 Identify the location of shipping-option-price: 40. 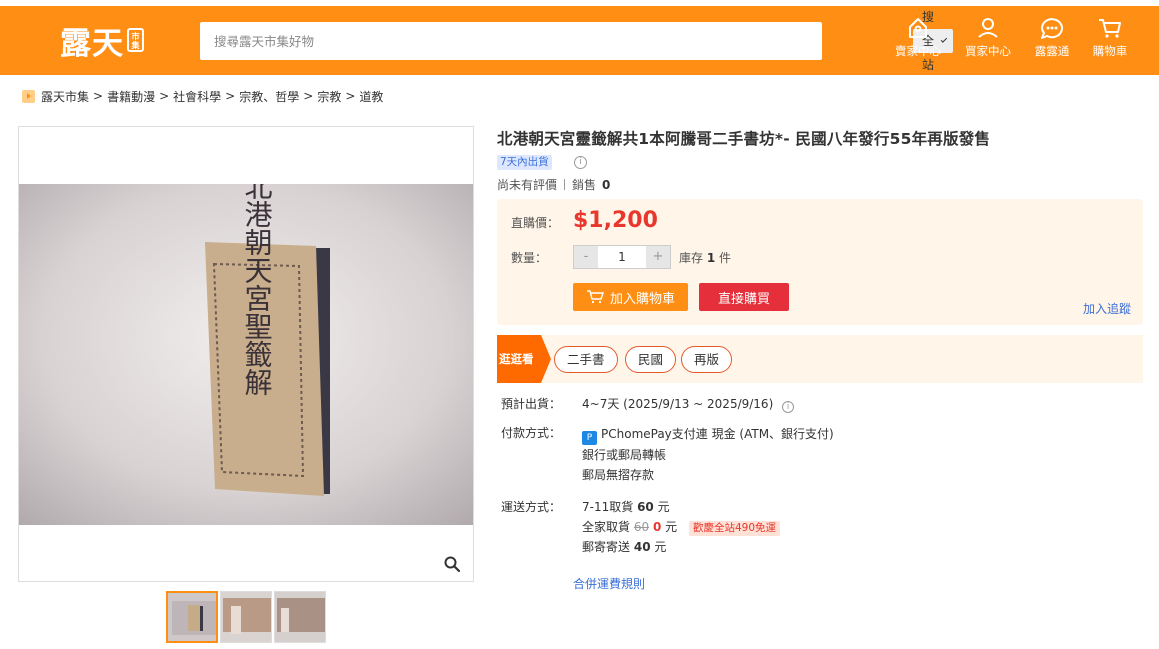
(642, 547).